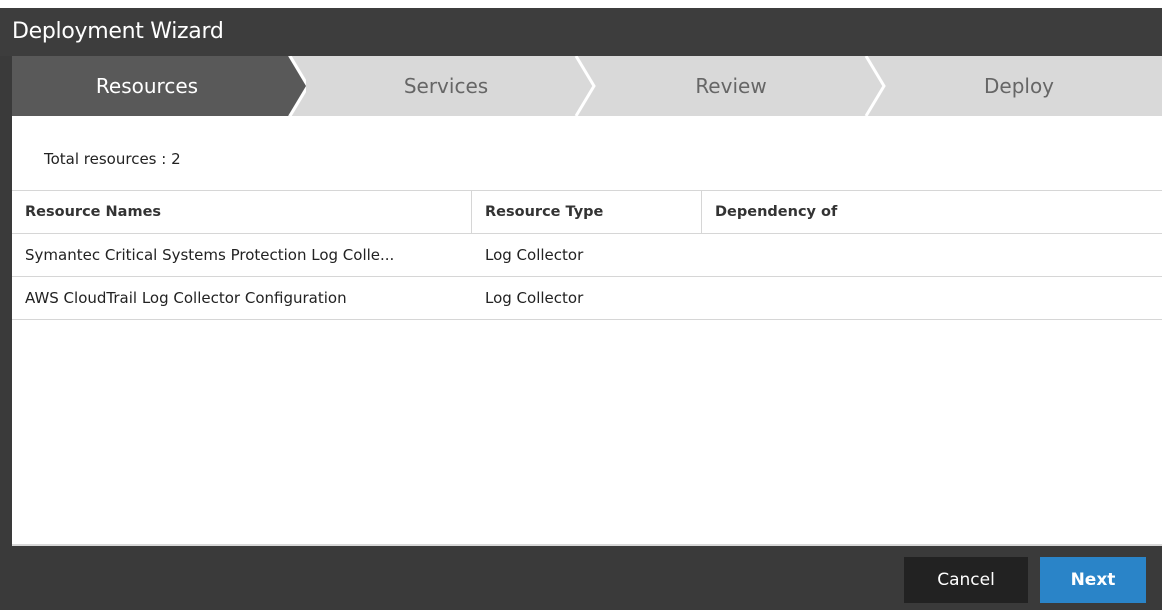 The width and height of the screenshot is (1162, 610). Describe the element at coordinates (966, 580) in the screenshot. I see `cancel-button: Cancel` at that location.